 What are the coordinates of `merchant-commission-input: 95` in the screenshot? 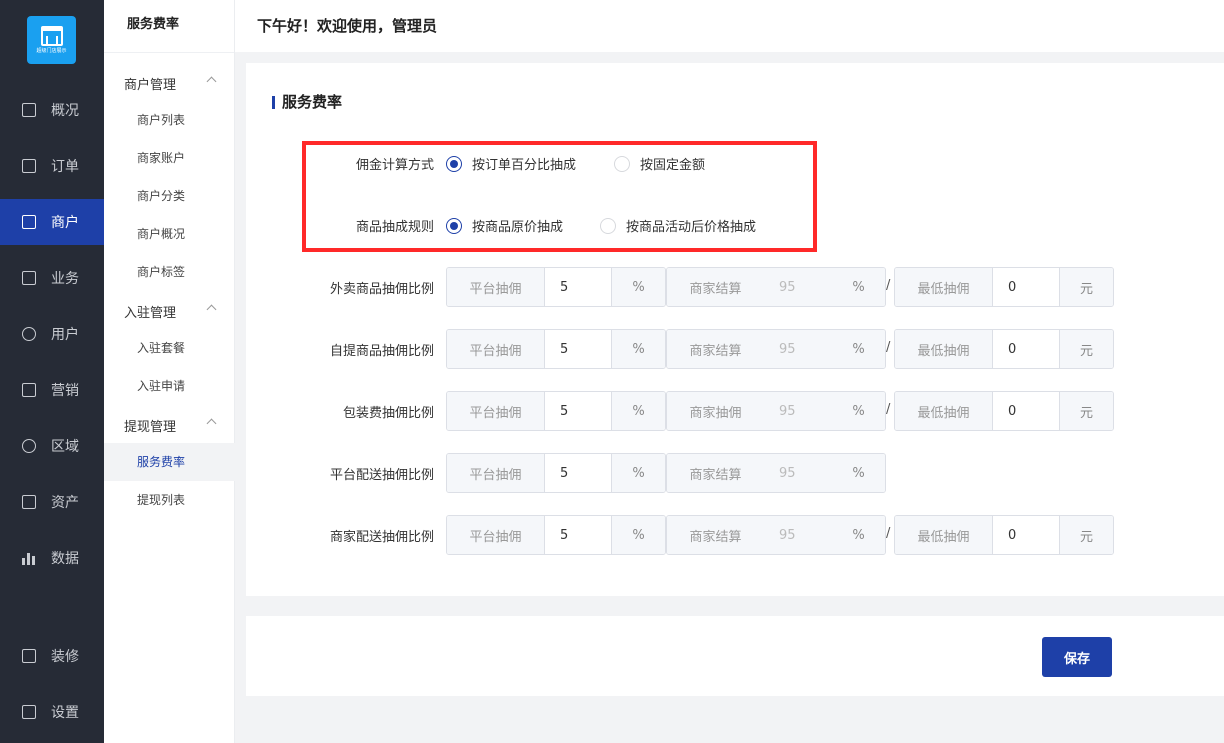 It's located at (798, 411).